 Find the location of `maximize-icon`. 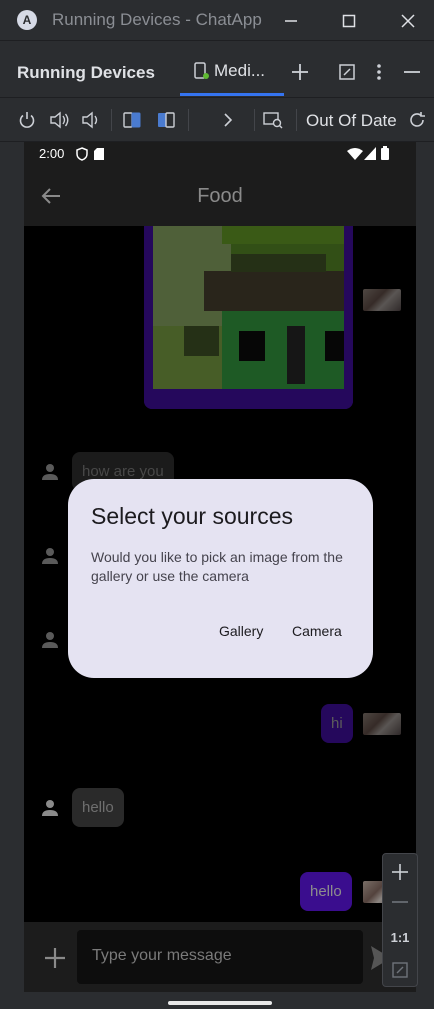

maximize-icon is located at coordinates (349, 21).